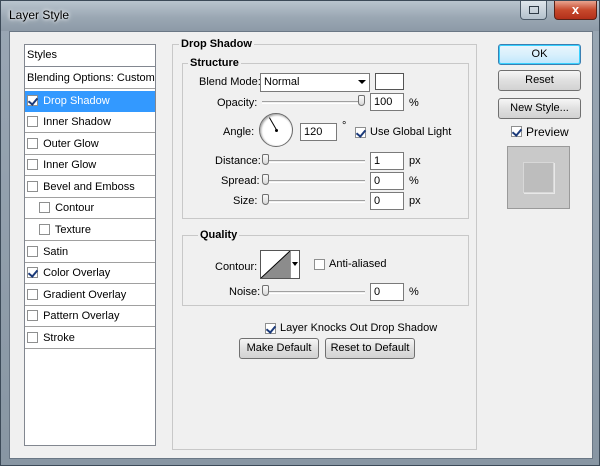  I want to click on make-default-button: Make Default, so click(279, 348).